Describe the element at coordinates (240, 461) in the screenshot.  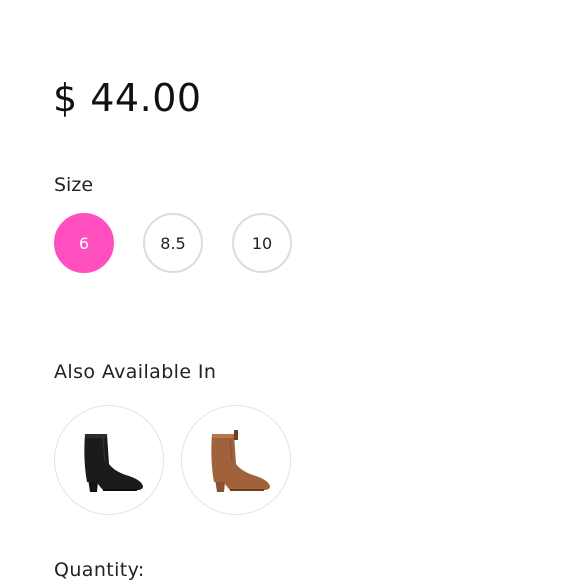
I see `tan-bootie-image` at that location.